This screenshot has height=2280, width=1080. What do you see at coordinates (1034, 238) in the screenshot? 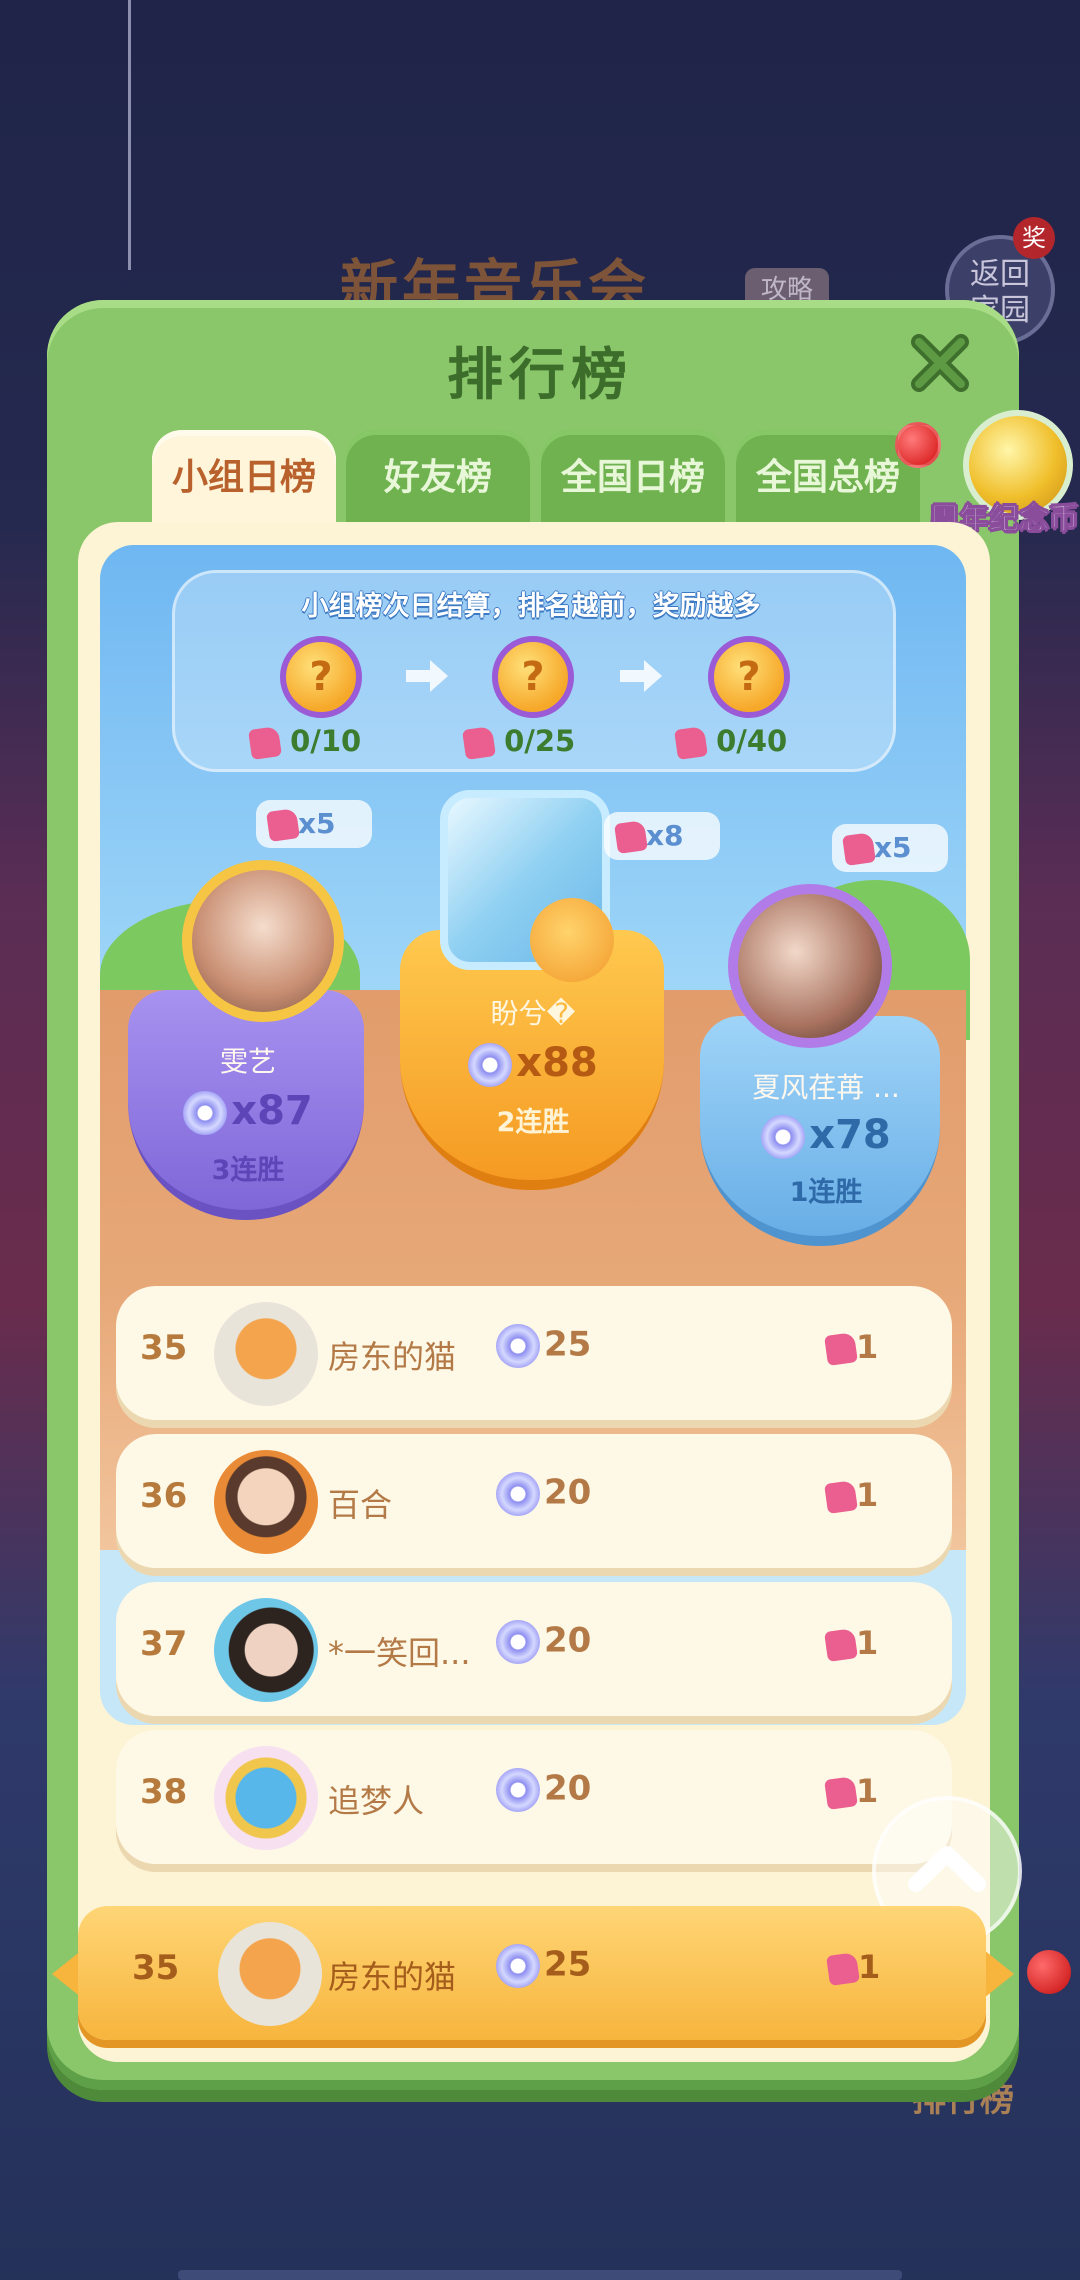
I see `prize-badge: 奖` at bounding box center [1034, 238].